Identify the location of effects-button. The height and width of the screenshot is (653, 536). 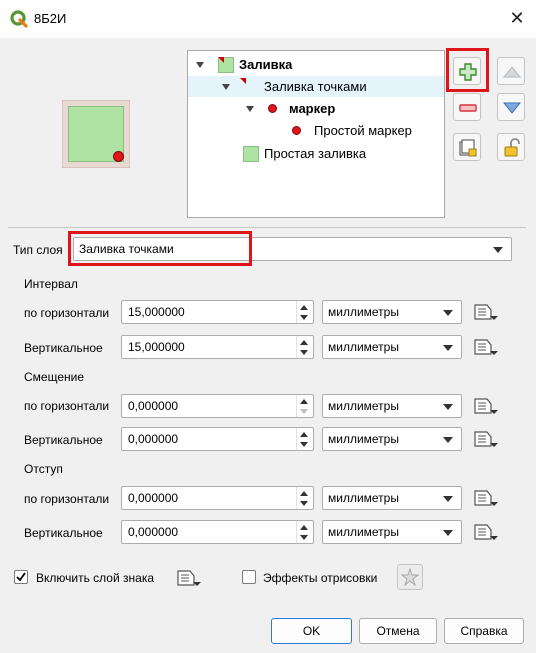
(410, 577).